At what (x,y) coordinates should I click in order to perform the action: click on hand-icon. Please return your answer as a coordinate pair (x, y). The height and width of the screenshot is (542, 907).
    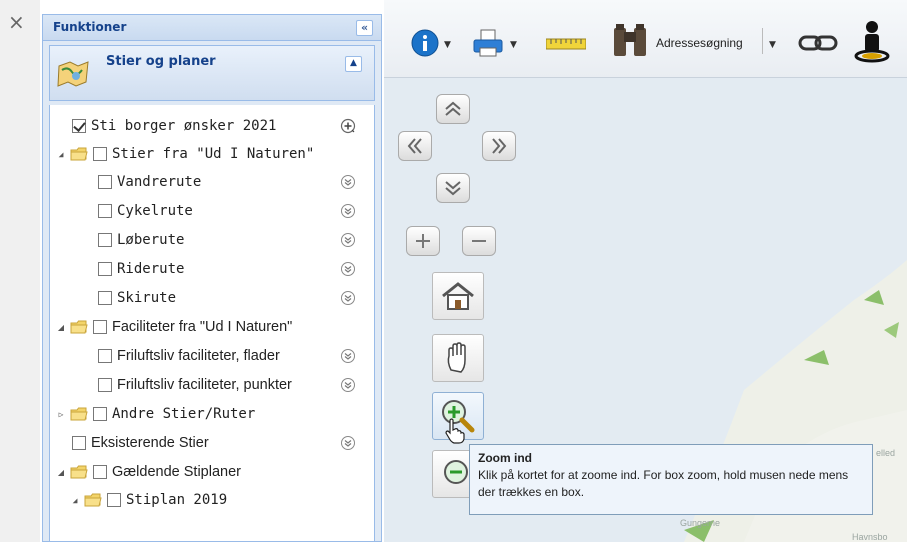
    Looking at the image, I should click on (456, 357).